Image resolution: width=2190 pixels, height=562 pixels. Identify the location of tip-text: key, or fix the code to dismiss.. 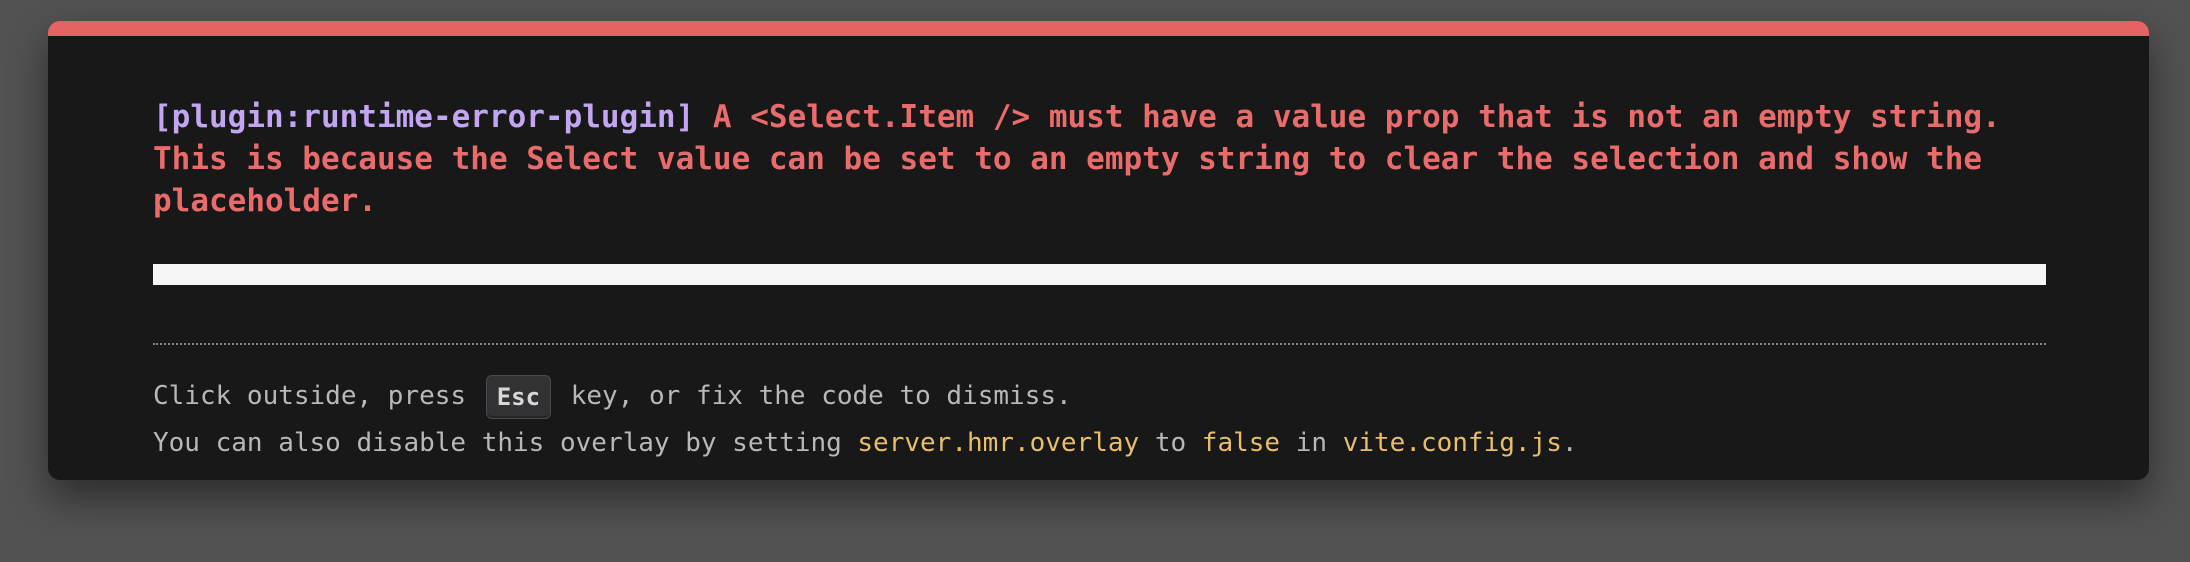
(813, 396).